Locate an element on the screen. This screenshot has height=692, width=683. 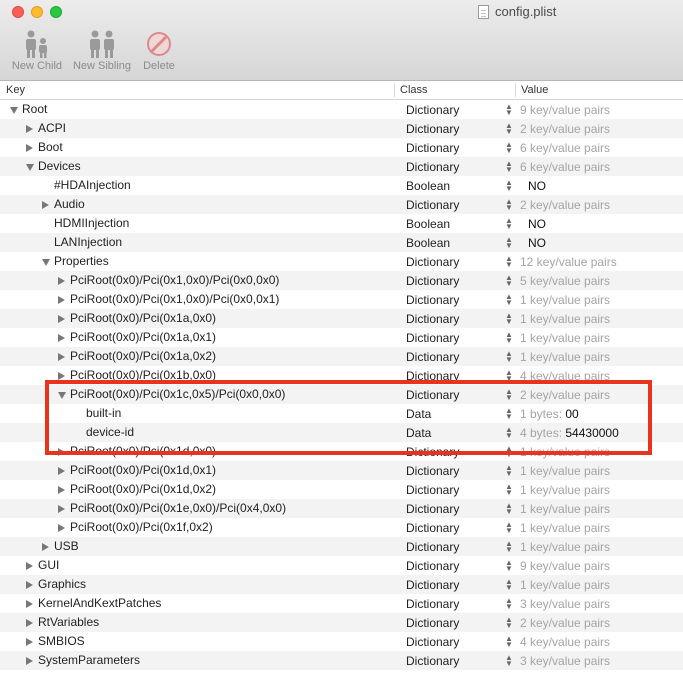
row-key: Root is located at coordinates (34, 109).